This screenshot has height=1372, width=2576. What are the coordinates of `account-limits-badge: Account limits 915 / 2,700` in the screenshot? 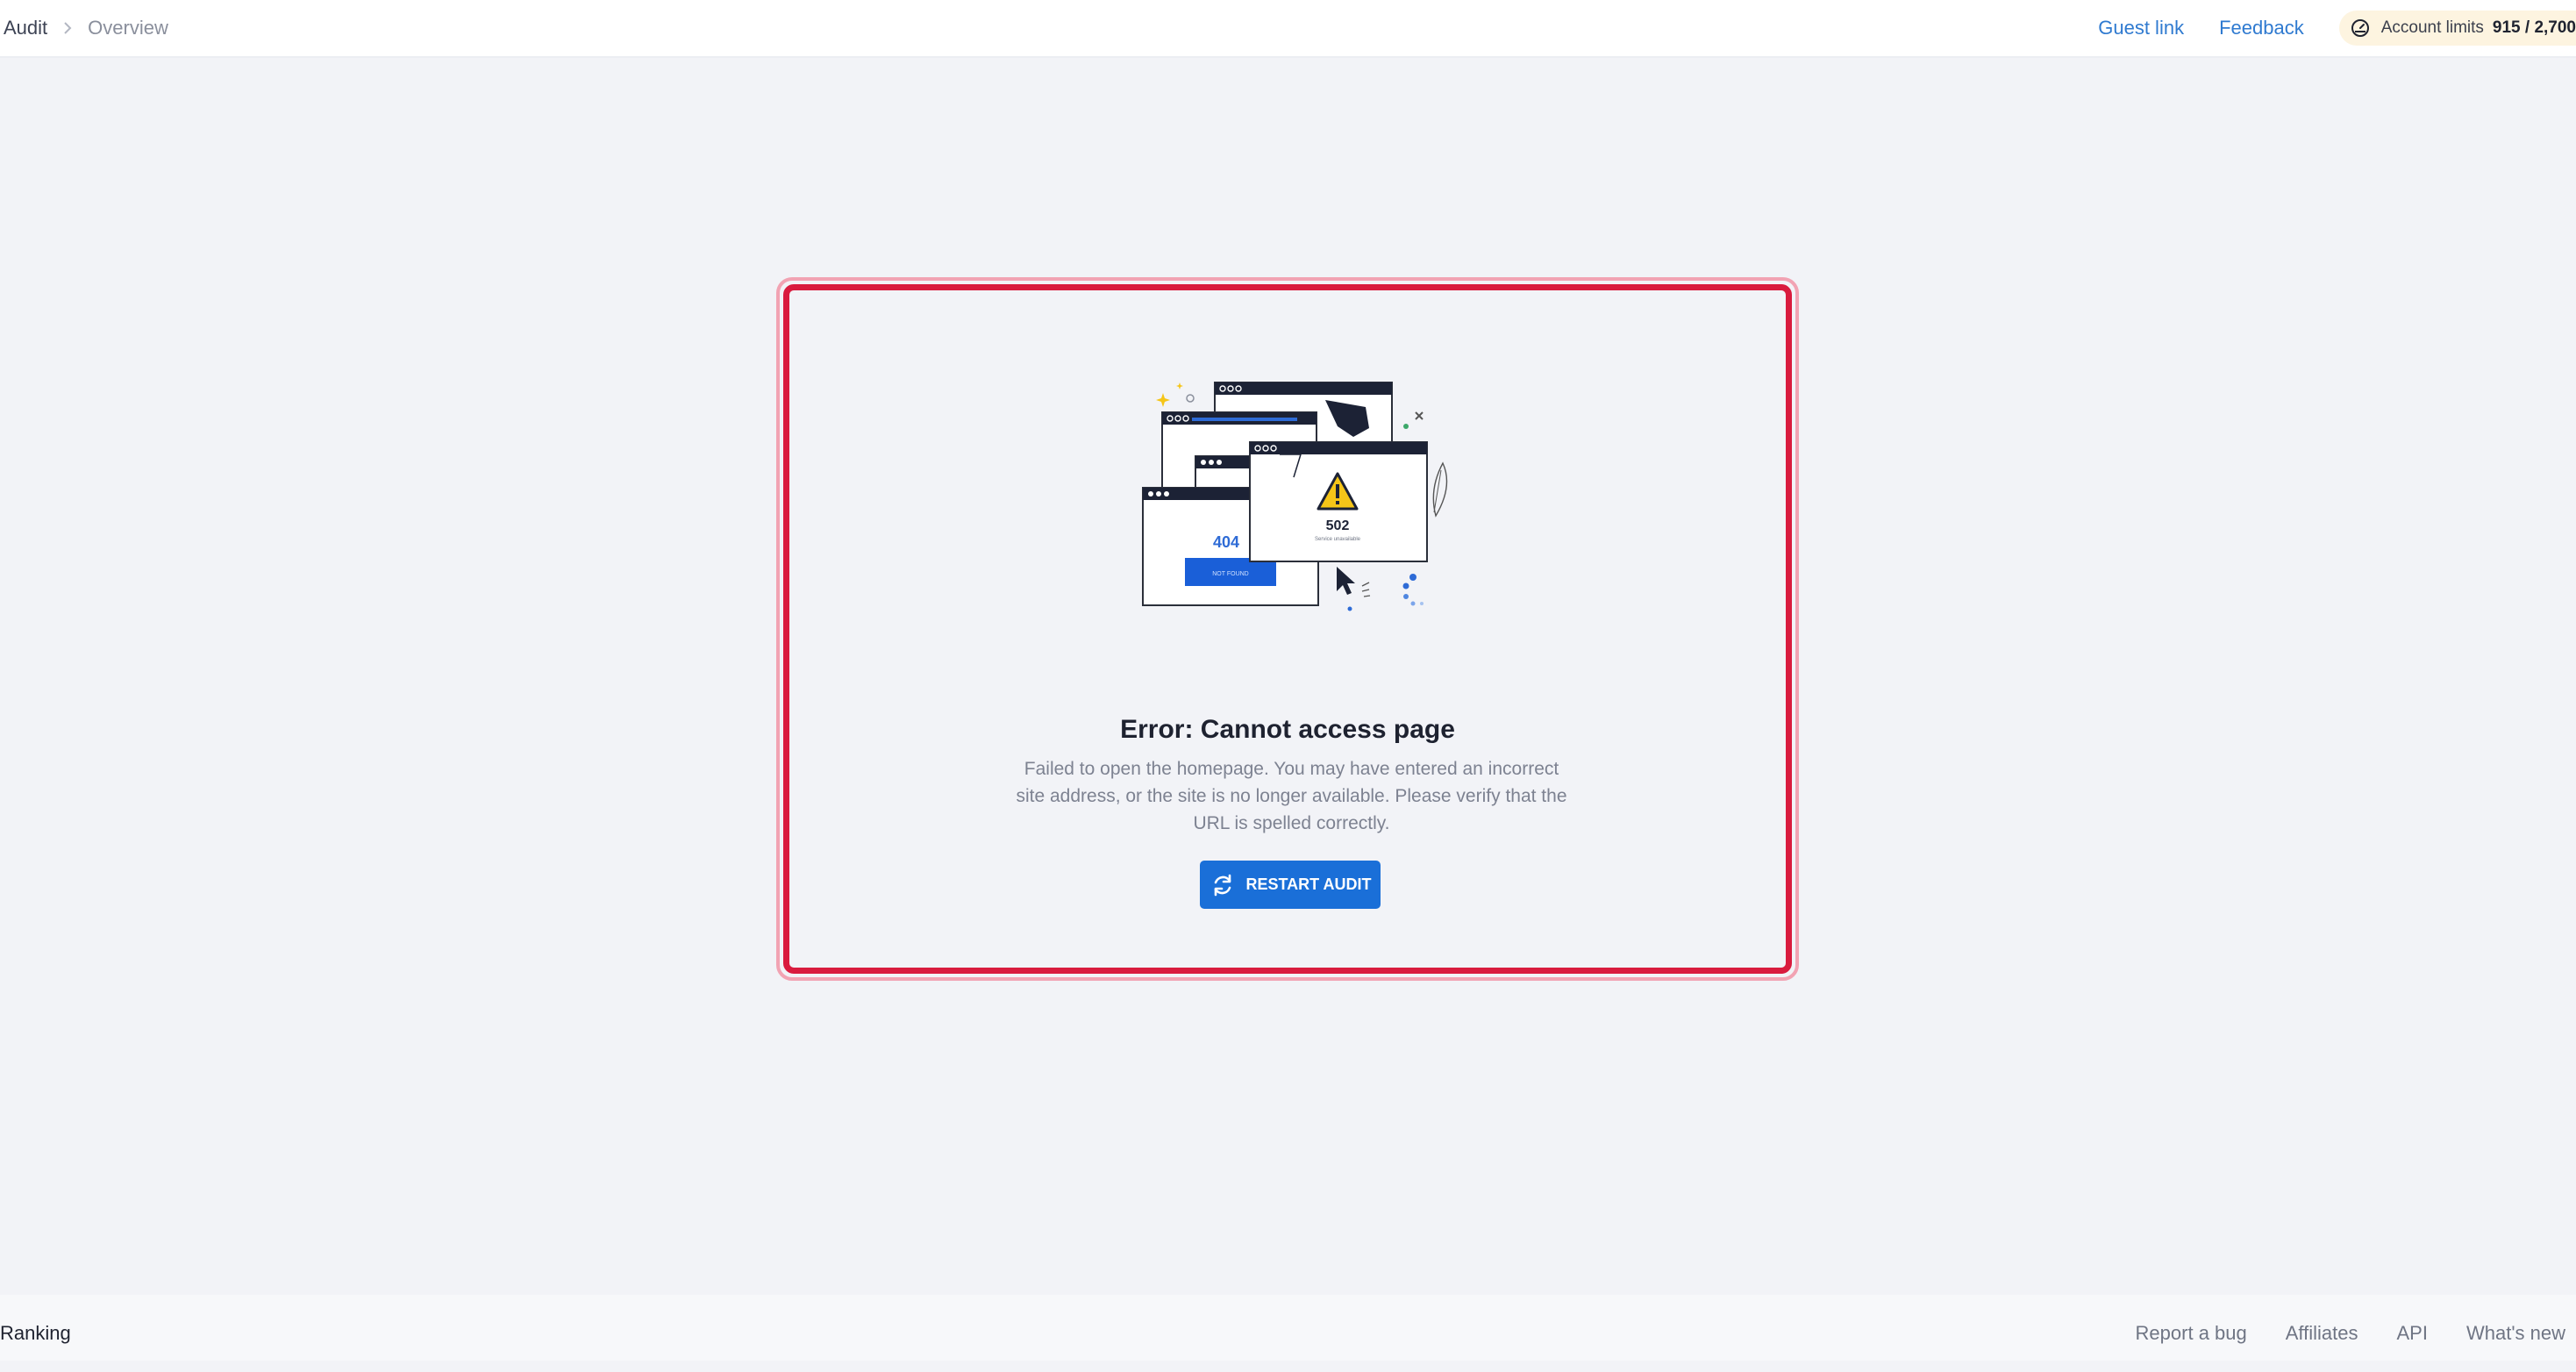 It's located at (2457, 28).